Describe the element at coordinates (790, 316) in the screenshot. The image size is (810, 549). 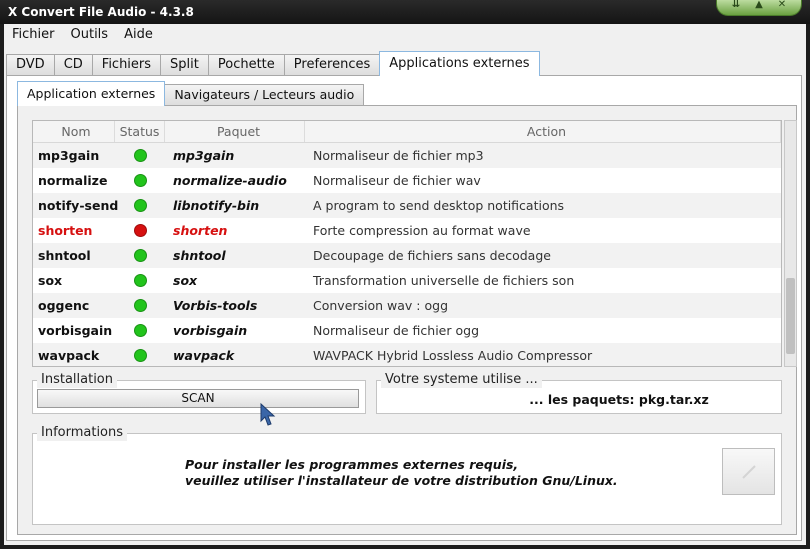
I see `scrollbar-thumb` at that location.